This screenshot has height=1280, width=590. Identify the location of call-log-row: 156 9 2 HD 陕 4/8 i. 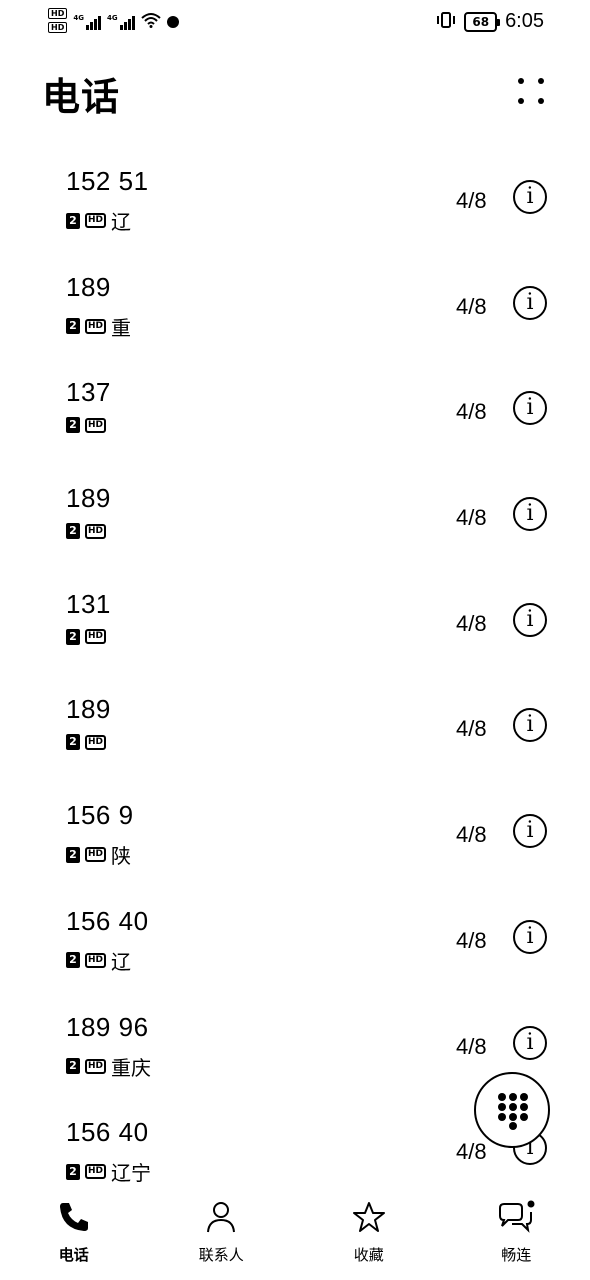
(295, 837).